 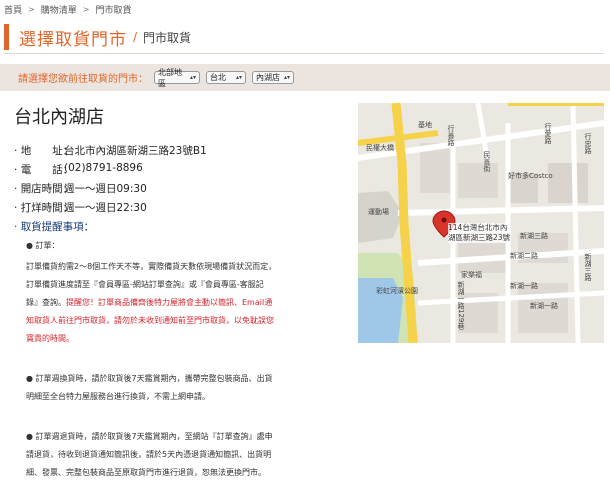 What do you see at coordinates (145, 284) in the screenshot?
I see `notice-line: 訂單備貨進度請至『會員專區-網站訂單查詢』或『會員專區-客服記` at bounding box center [145, 284].